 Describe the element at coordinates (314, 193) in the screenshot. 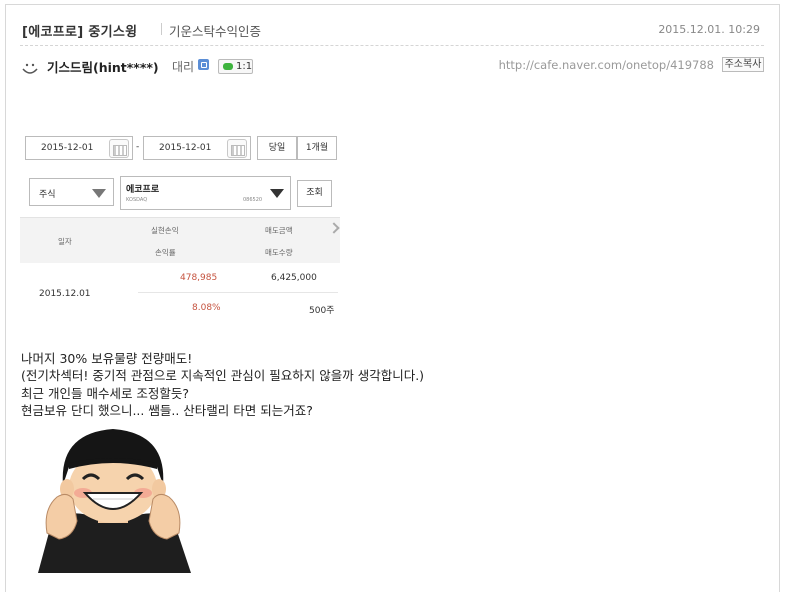

I see `query-button: 조회` at that location.